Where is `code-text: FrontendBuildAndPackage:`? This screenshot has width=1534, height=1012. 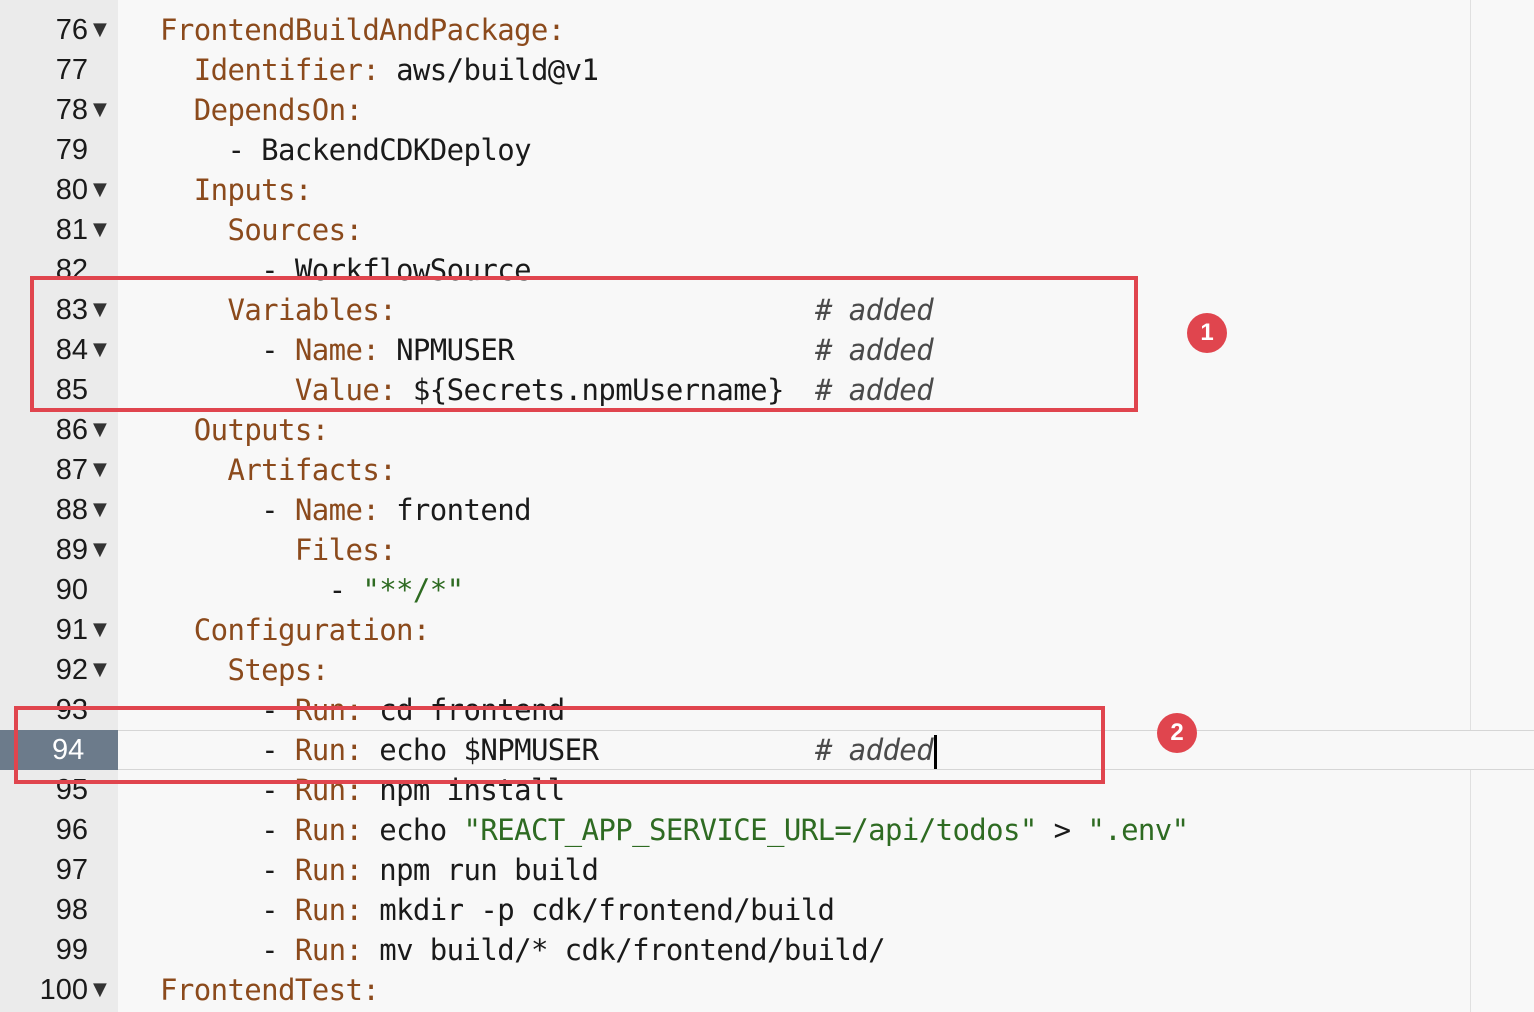 code-text: FrontendBuildAndPackage: is located at coordinates (362, 30).